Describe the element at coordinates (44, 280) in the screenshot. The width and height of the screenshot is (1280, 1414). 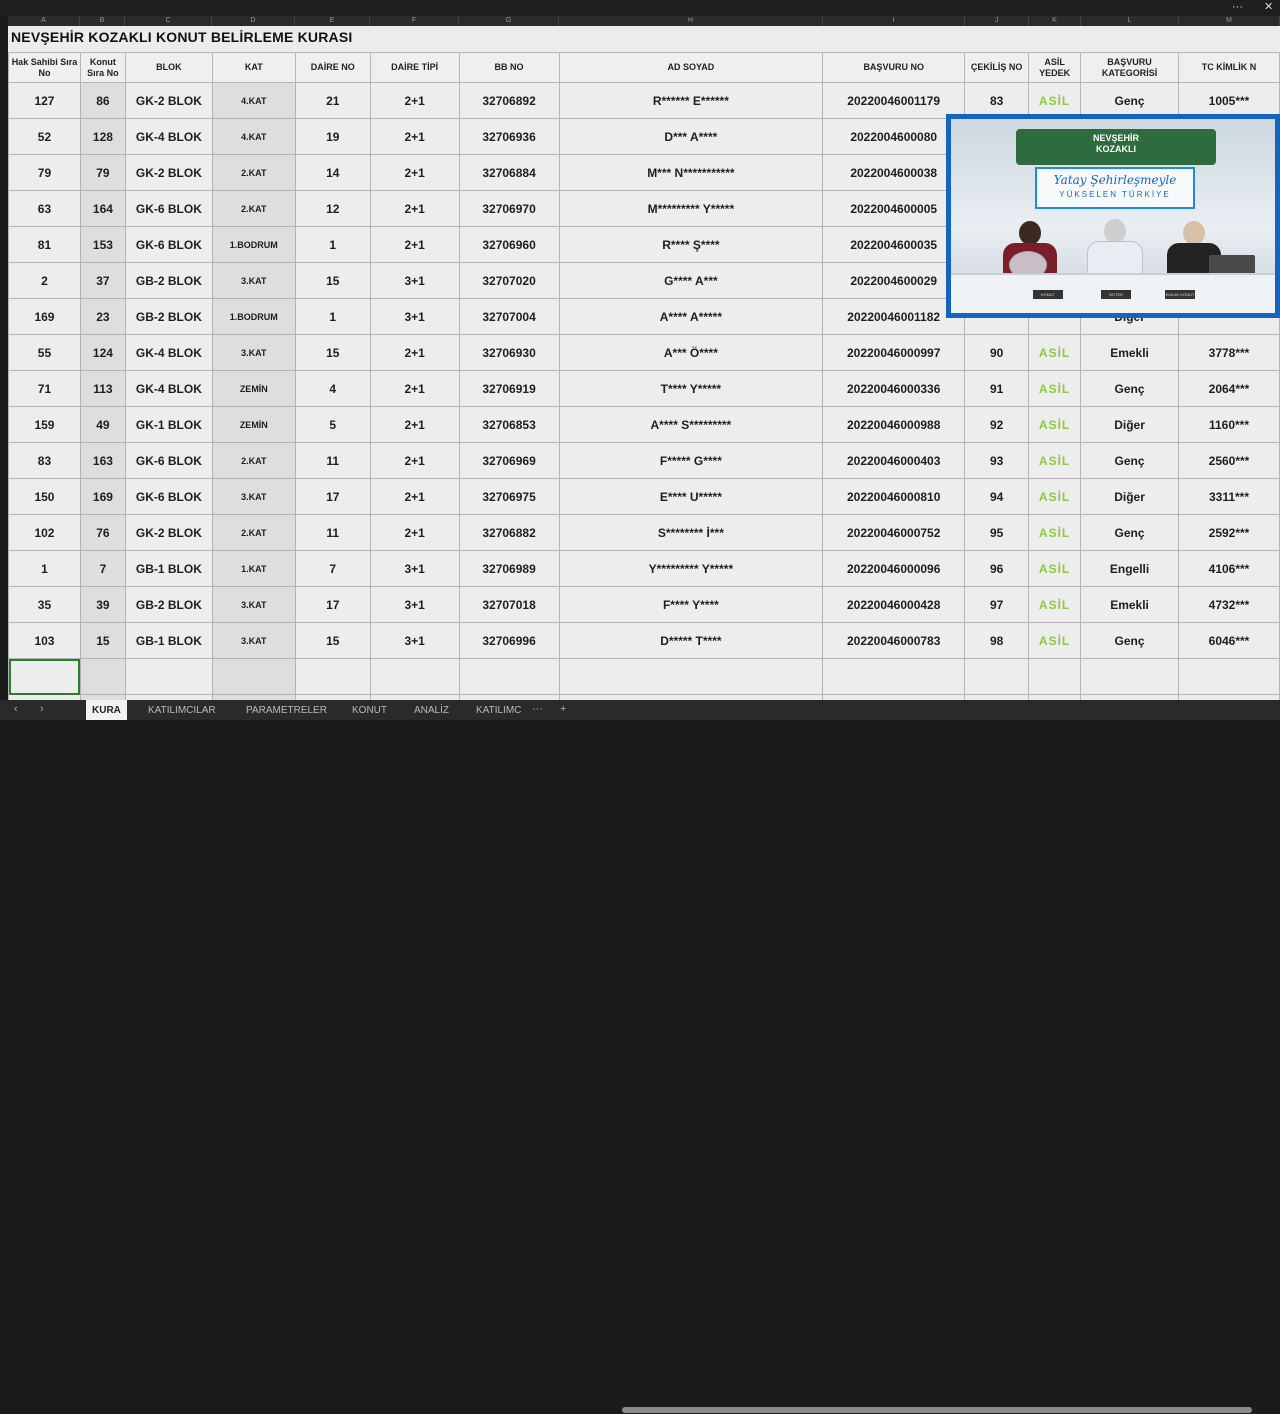
I see `table-cell: 2` at that location.